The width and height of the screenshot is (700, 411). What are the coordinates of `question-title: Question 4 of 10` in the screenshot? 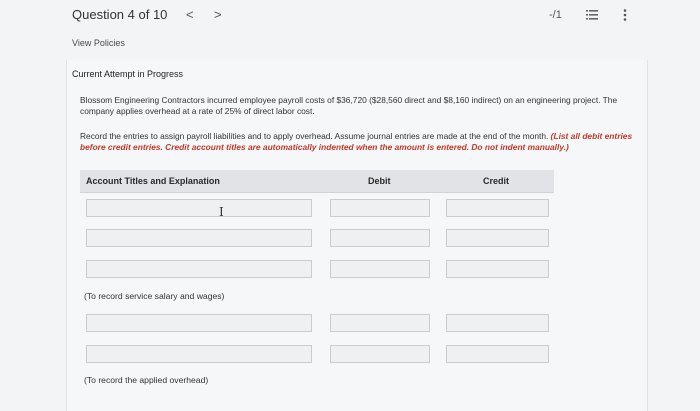 It's located at (120, 14).